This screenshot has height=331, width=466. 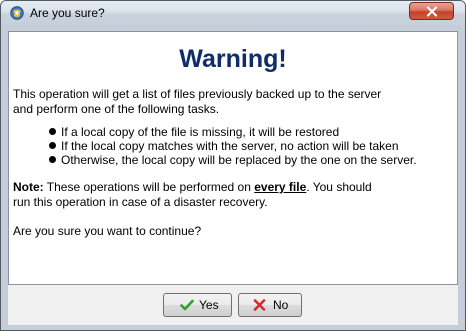 I want to click on yes-button-label: Yes, so click(x=209, y=305).